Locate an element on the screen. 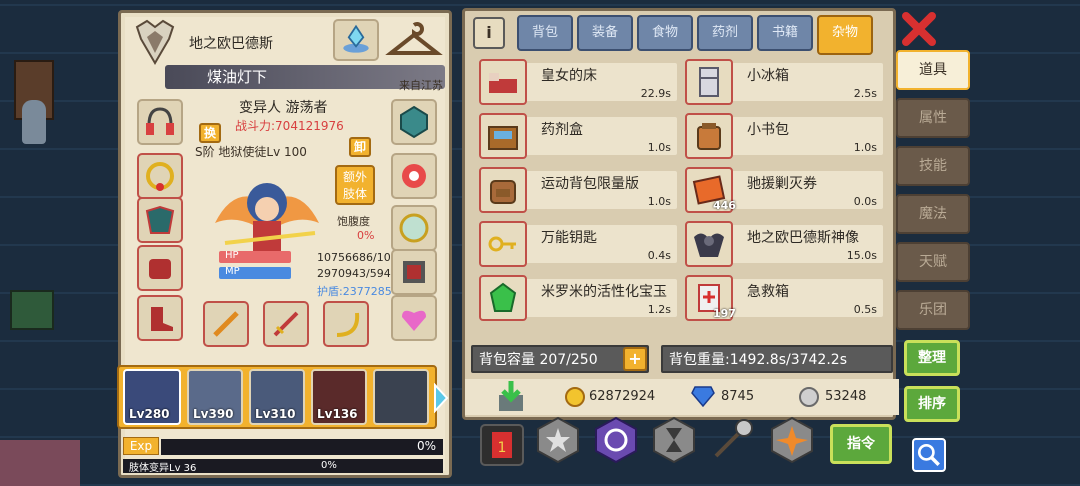  inventory-item: 地之欧巴德斯神像 15.0s is located at coordinates (784, 244).